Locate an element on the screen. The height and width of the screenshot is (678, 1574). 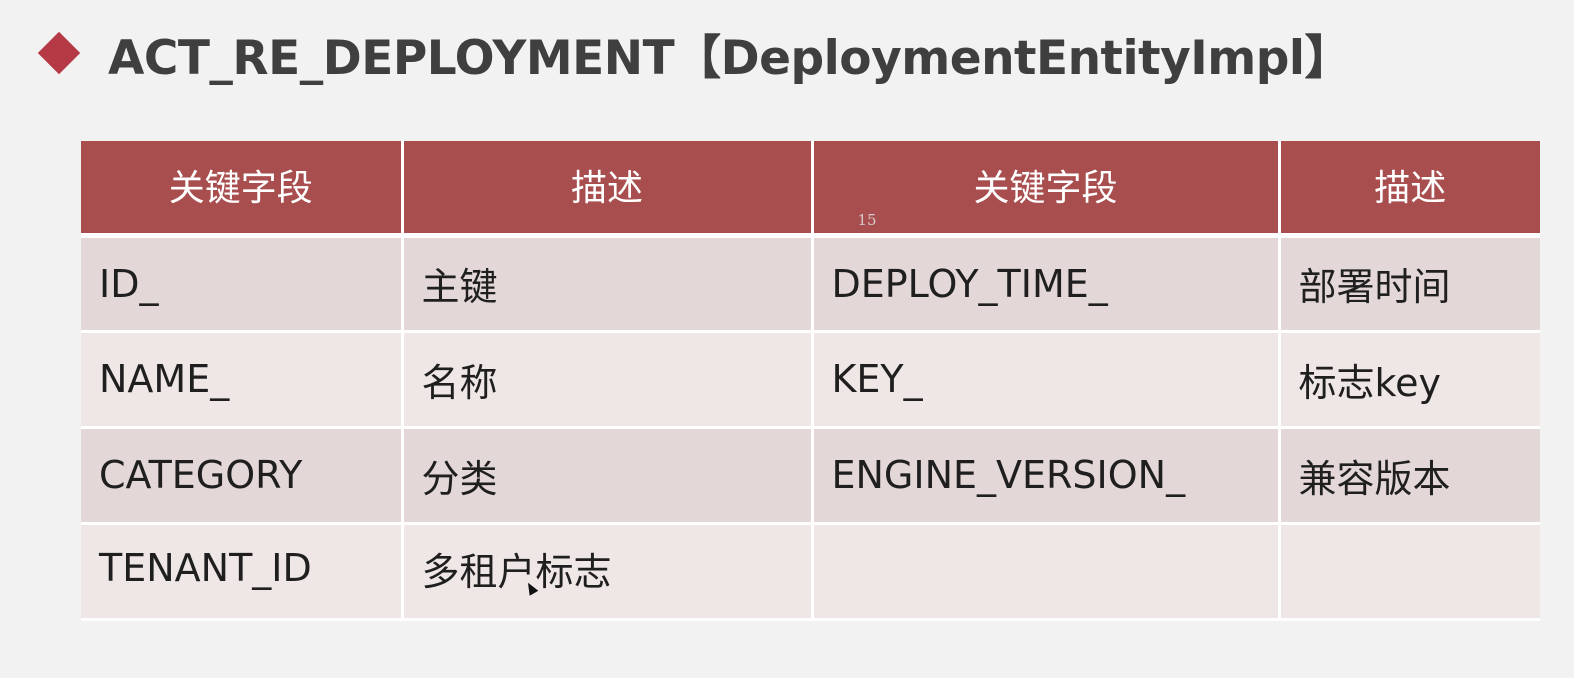
header-key-field-2: 关键字段 15 is located at coordinates (1046, 189).